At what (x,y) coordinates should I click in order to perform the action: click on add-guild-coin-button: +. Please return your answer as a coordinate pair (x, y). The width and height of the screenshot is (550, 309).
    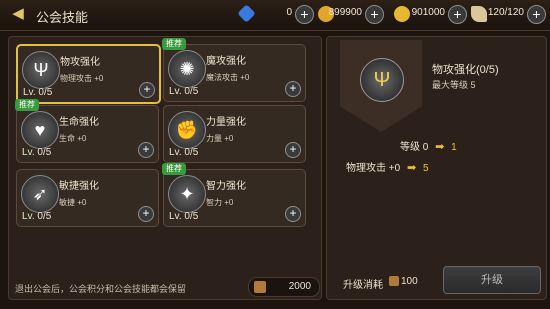
    Looking at the image, I should click on (457, 14).